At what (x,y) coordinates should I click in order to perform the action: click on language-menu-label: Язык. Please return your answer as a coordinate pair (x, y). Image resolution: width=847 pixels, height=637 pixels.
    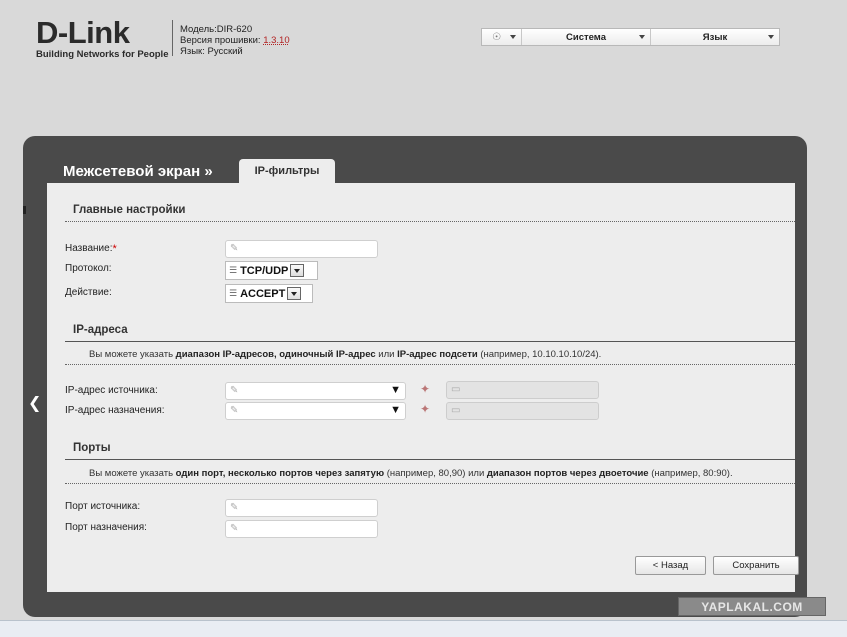
    Looking at the image, I should click on (715, 37).